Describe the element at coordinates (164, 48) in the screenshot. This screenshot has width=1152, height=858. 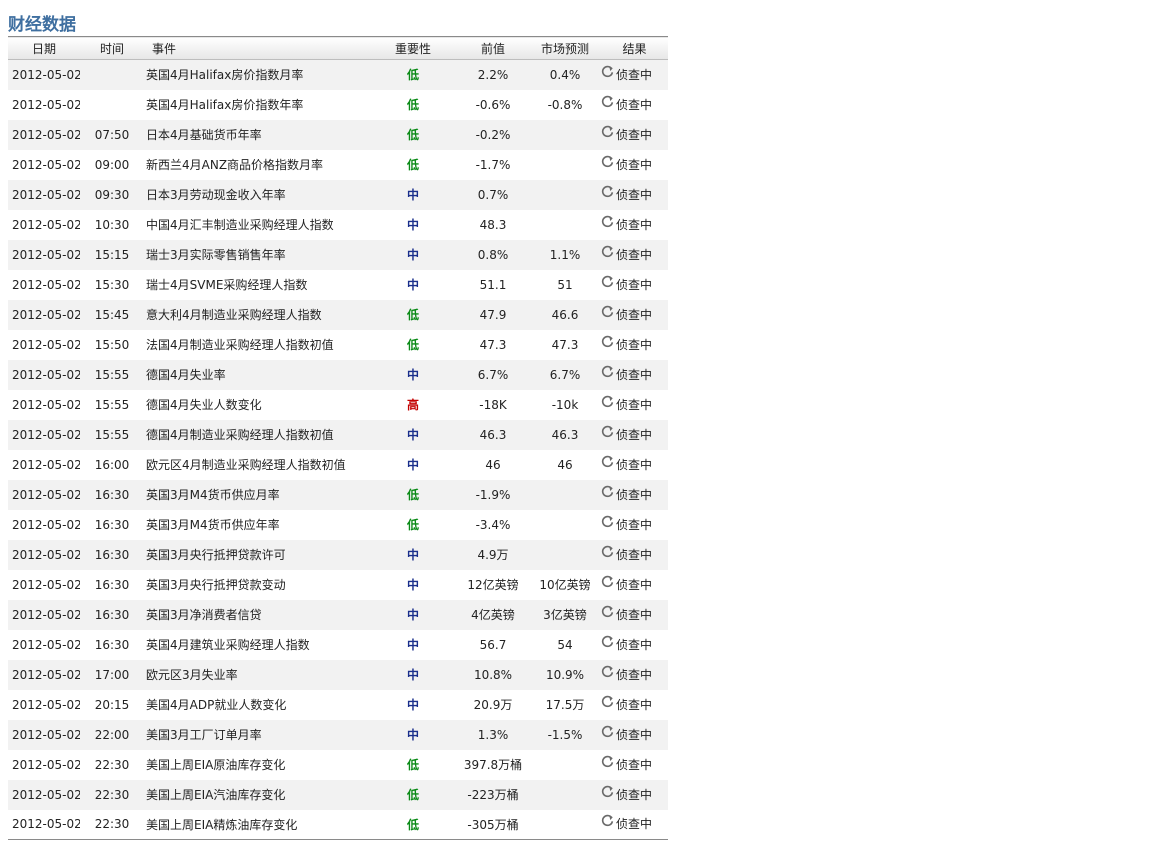
I see `column-header-event: 事件` at that location.